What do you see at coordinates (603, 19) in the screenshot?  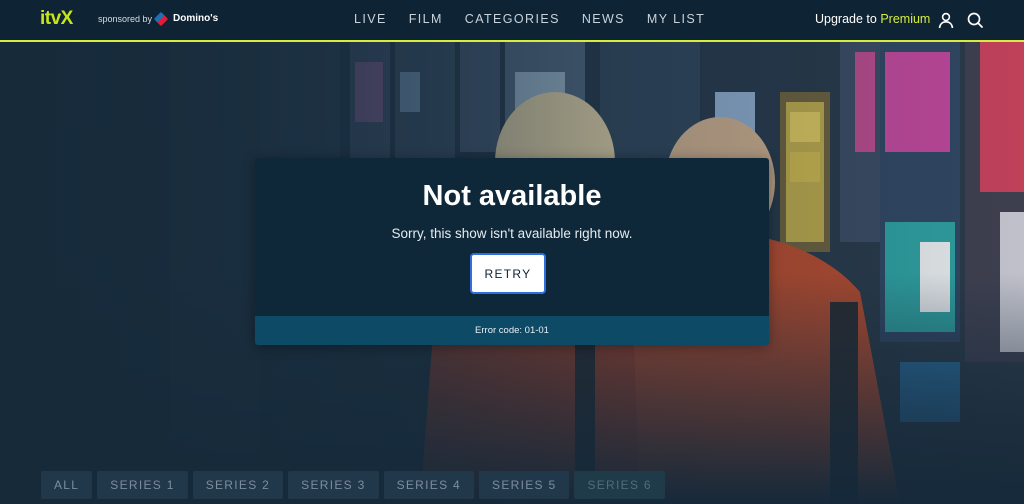 I see `nav-news: NEWS` at bounding box center [603, 19].